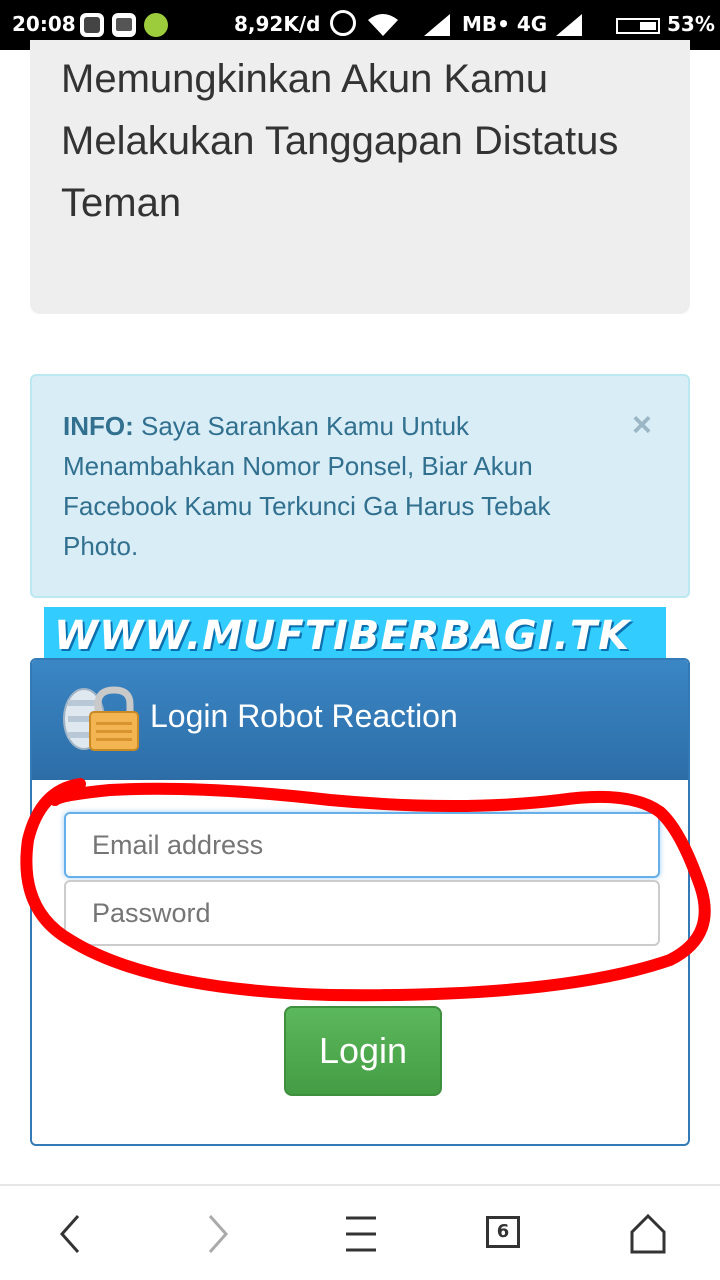  I want to click on battery-percent: 53%, so click(691, 24).